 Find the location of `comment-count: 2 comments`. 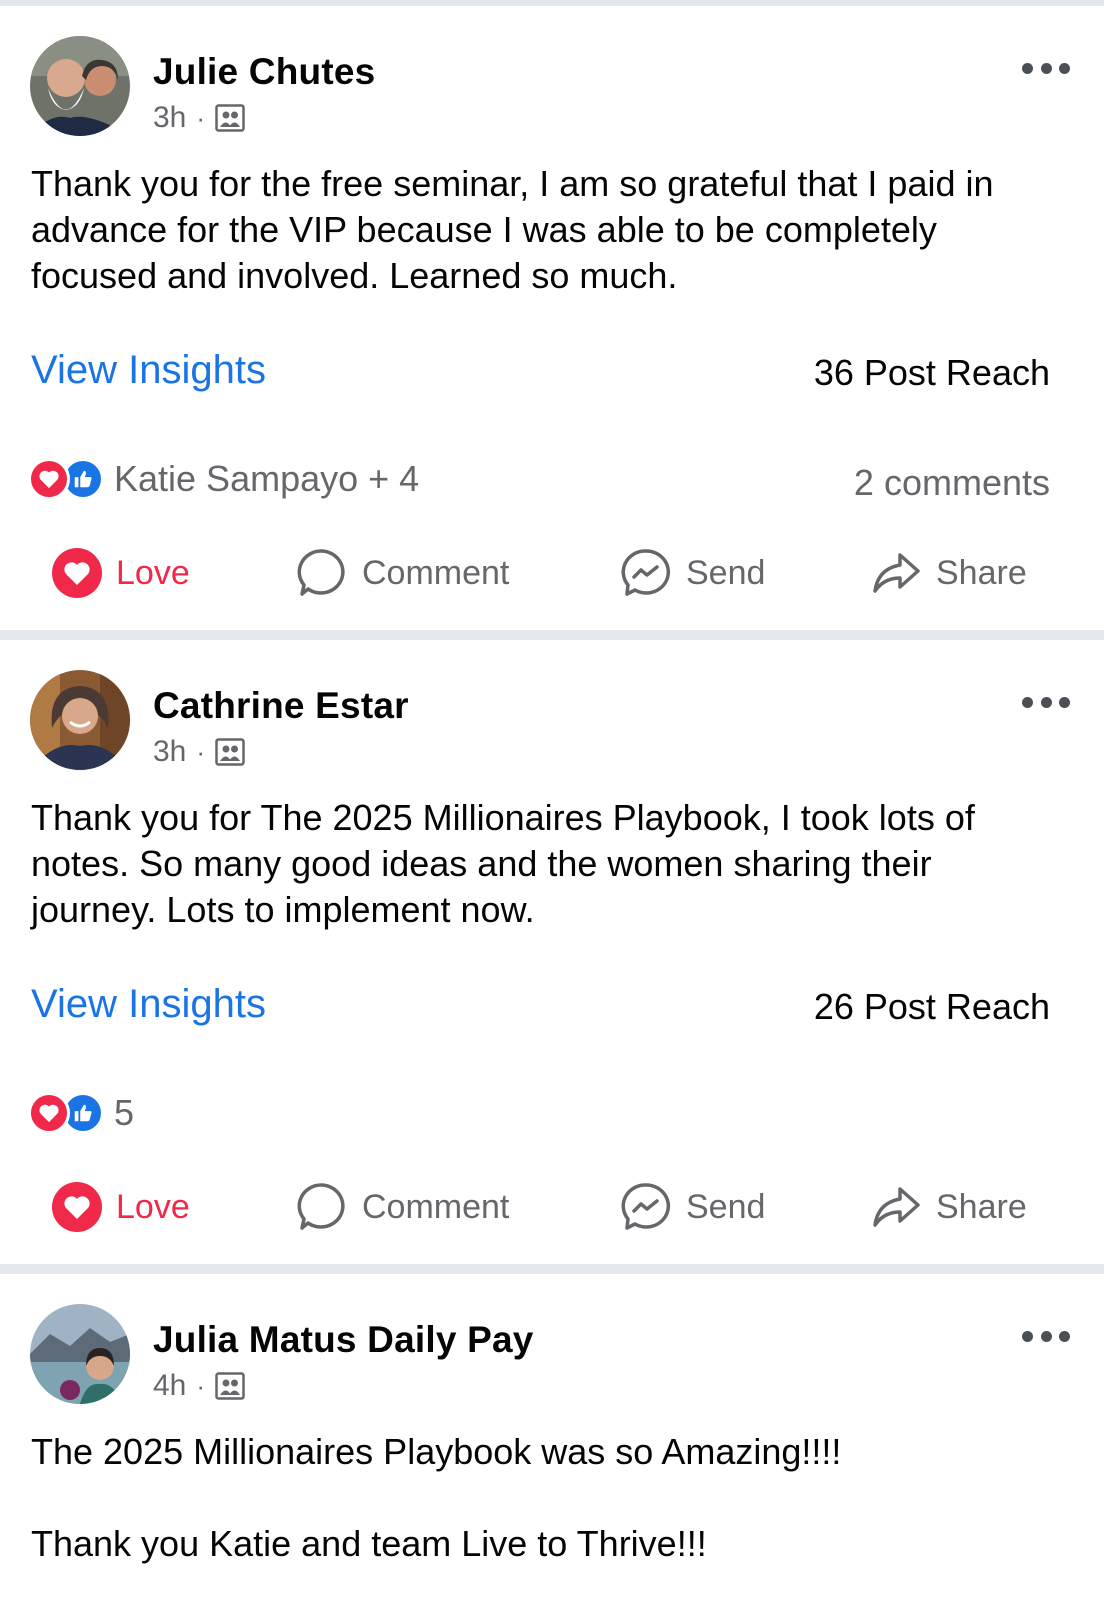

comment-count: 2 comments is located at coordinates (952, 483).